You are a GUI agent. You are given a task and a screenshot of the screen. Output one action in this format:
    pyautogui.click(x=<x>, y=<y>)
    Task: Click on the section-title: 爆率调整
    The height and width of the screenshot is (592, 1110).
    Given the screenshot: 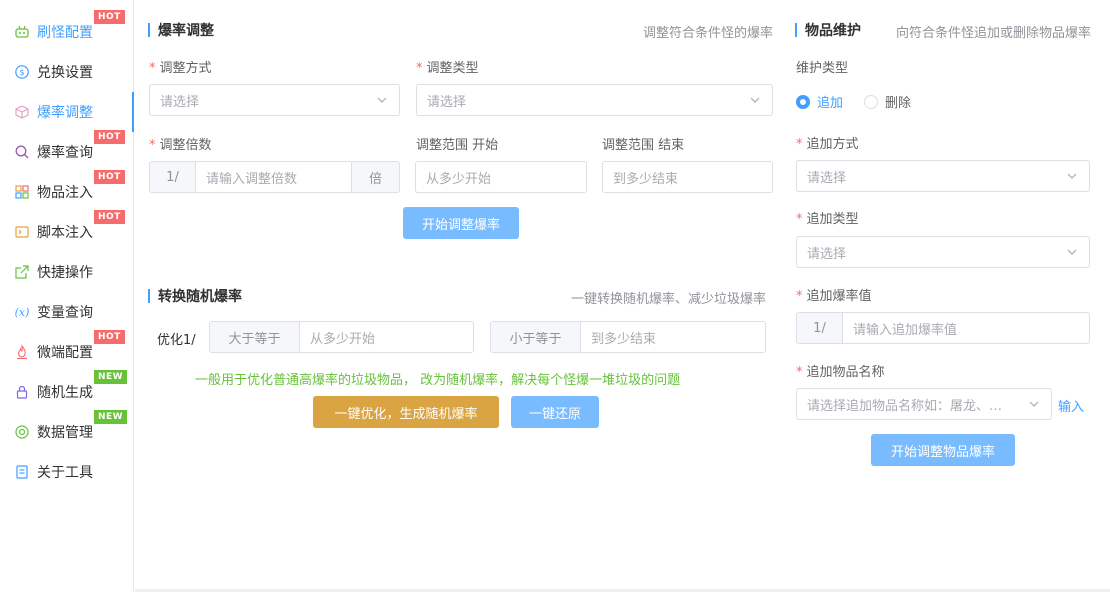 What is the action you would take?
    pyautogui.click(x=186, y=31)
    